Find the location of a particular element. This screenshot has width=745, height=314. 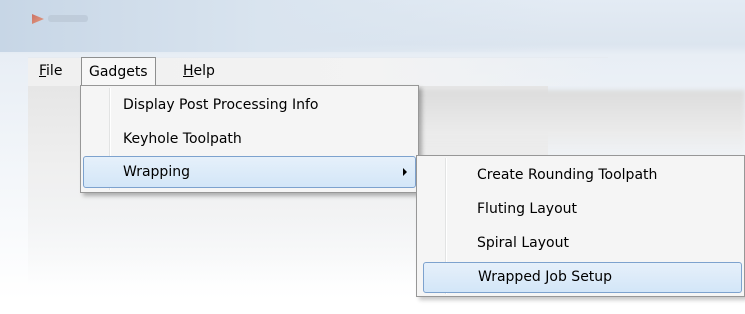

app-logo-icon is located at coordinates (38, 19).